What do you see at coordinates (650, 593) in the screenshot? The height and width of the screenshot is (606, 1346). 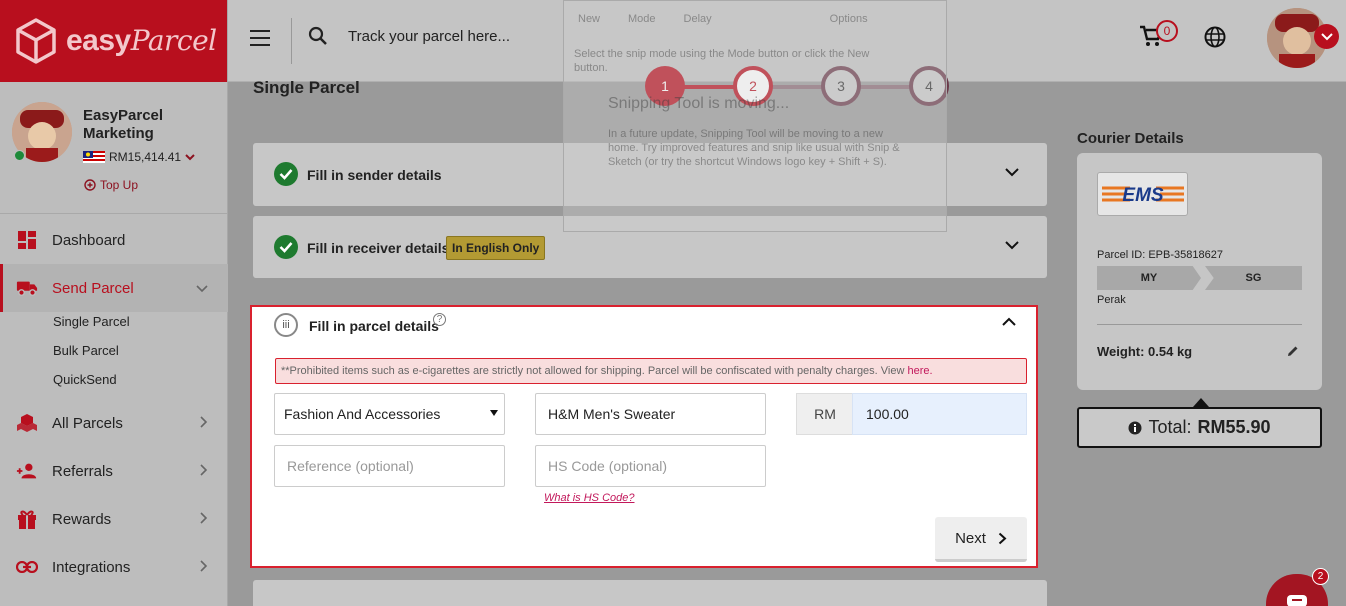 I see `next-section-card` at bounding box center [650, 593].